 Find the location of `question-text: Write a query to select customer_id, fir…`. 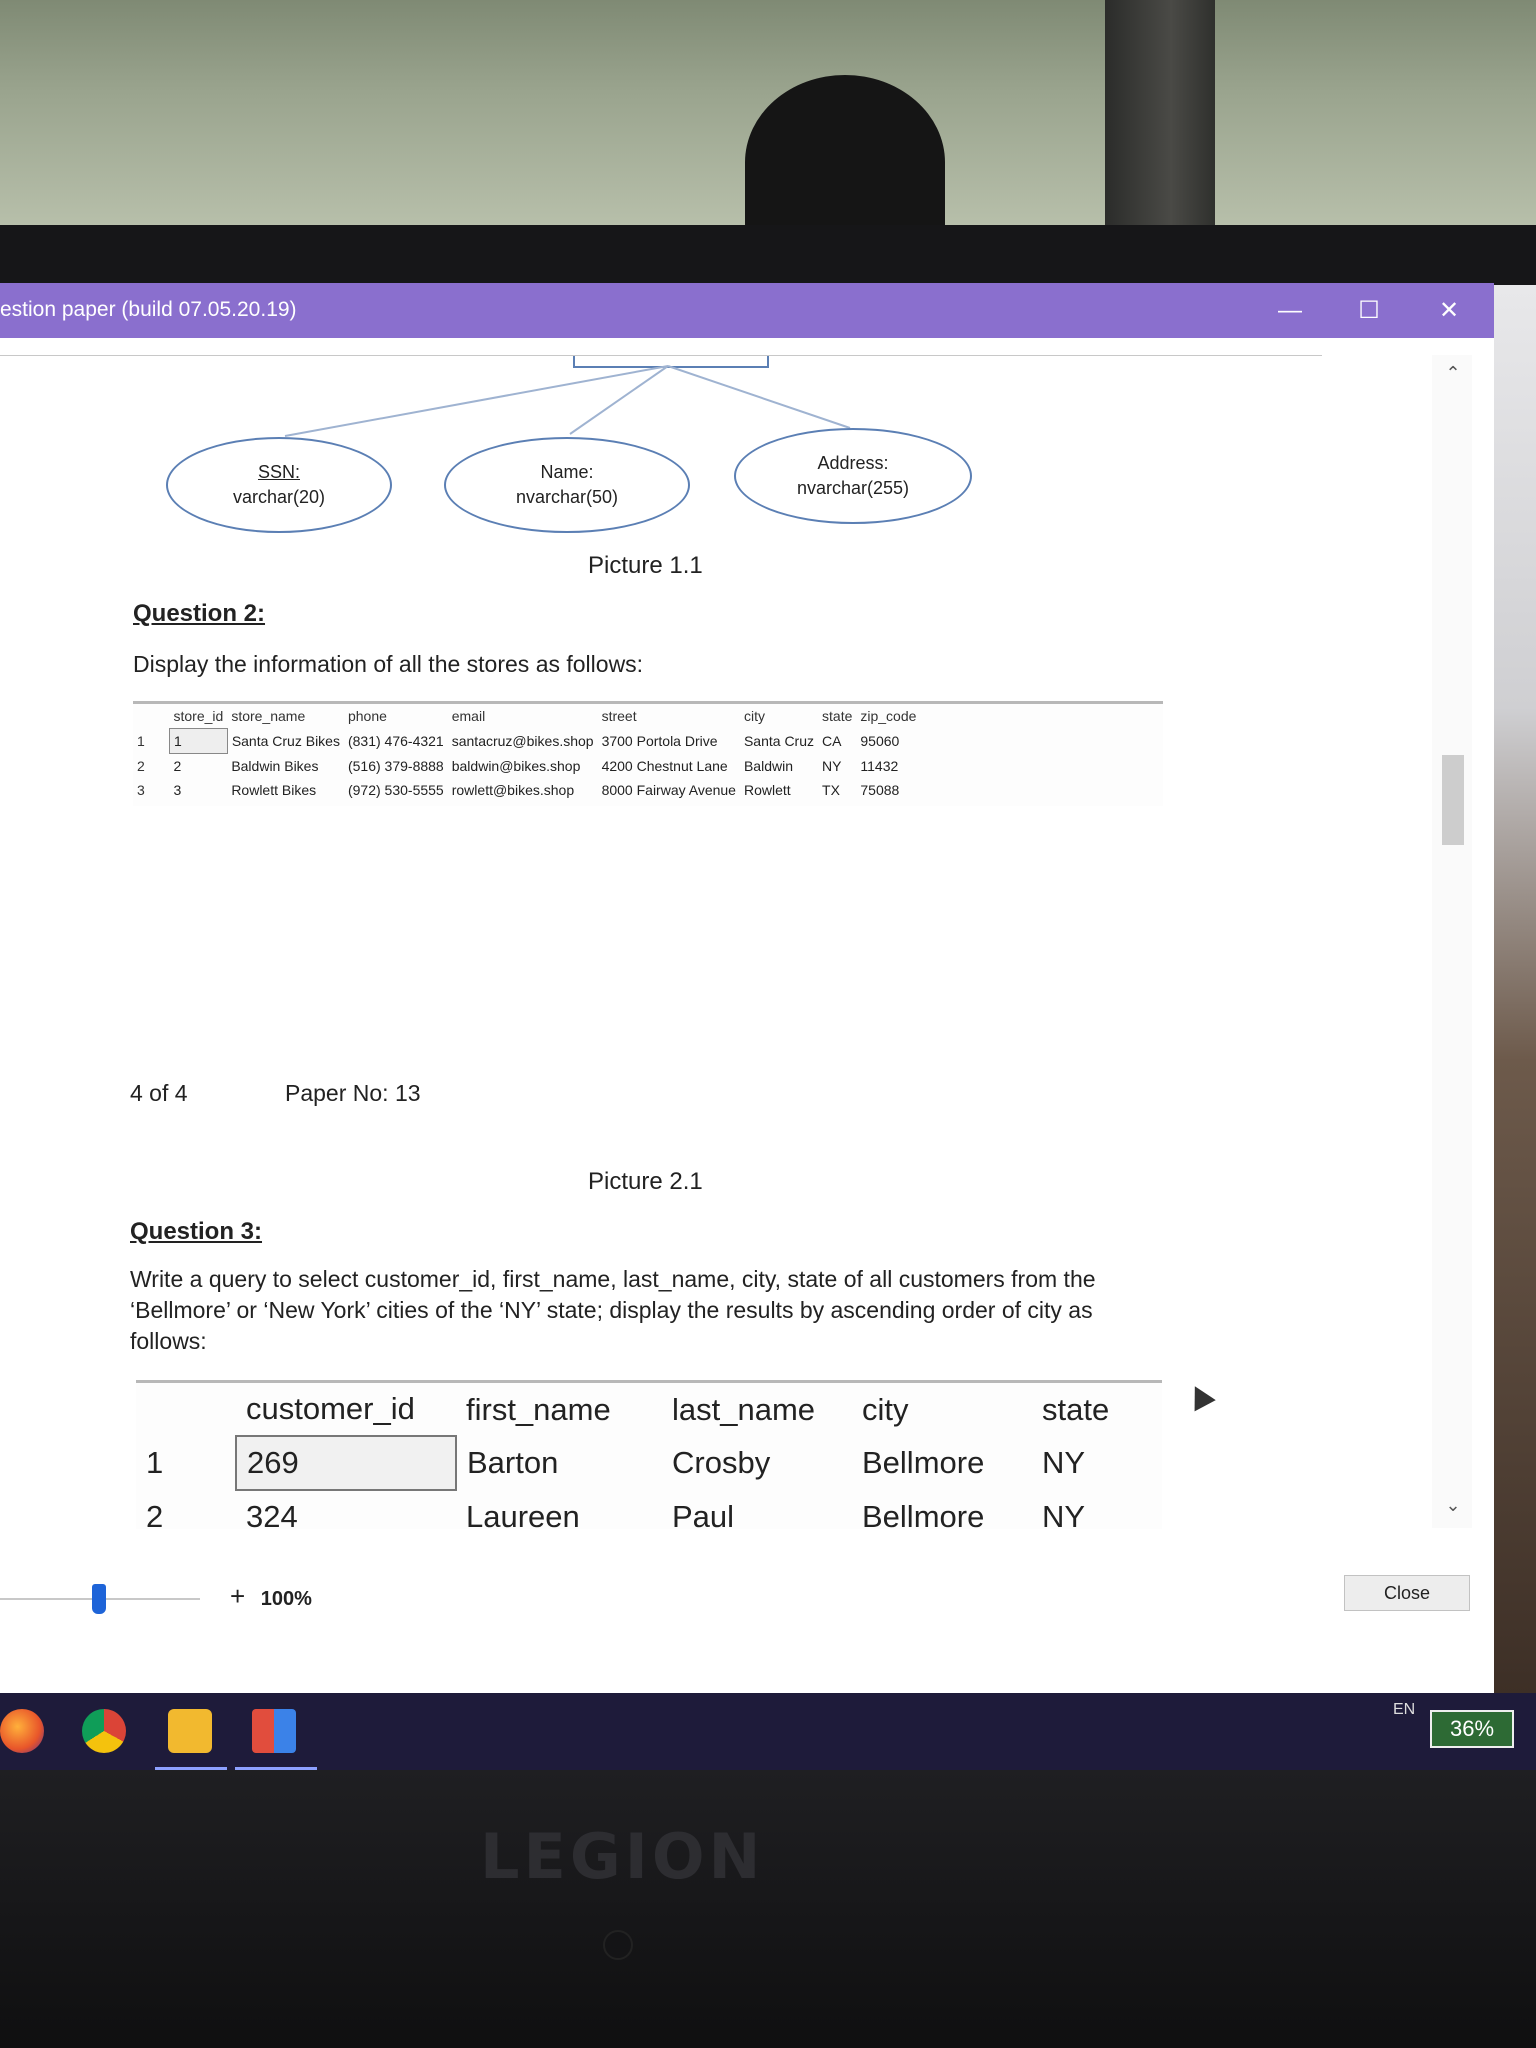

question-text: Write a query to select customer_id, fir… is located at coordinates (613, 1310).